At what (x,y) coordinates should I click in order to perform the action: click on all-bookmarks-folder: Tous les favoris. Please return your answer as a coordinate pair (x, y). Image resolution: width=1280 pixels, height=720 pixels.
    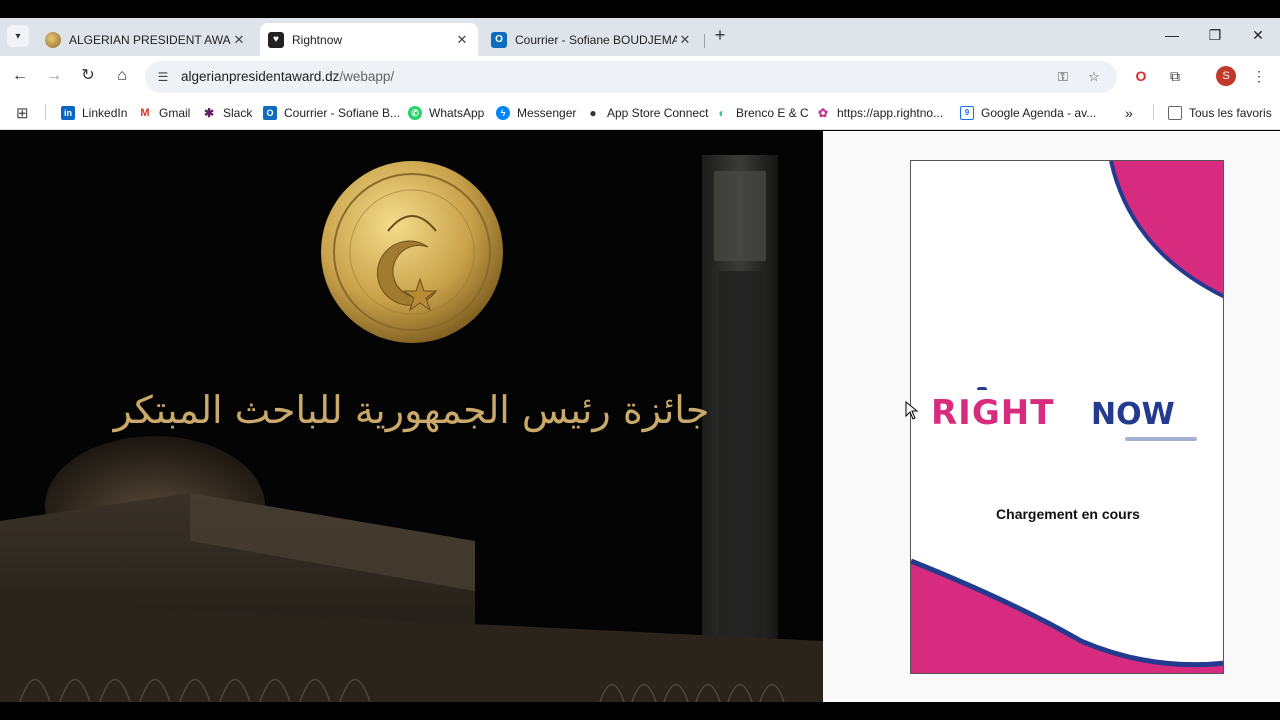
    Looking at the image, I should click on (1220, 113).